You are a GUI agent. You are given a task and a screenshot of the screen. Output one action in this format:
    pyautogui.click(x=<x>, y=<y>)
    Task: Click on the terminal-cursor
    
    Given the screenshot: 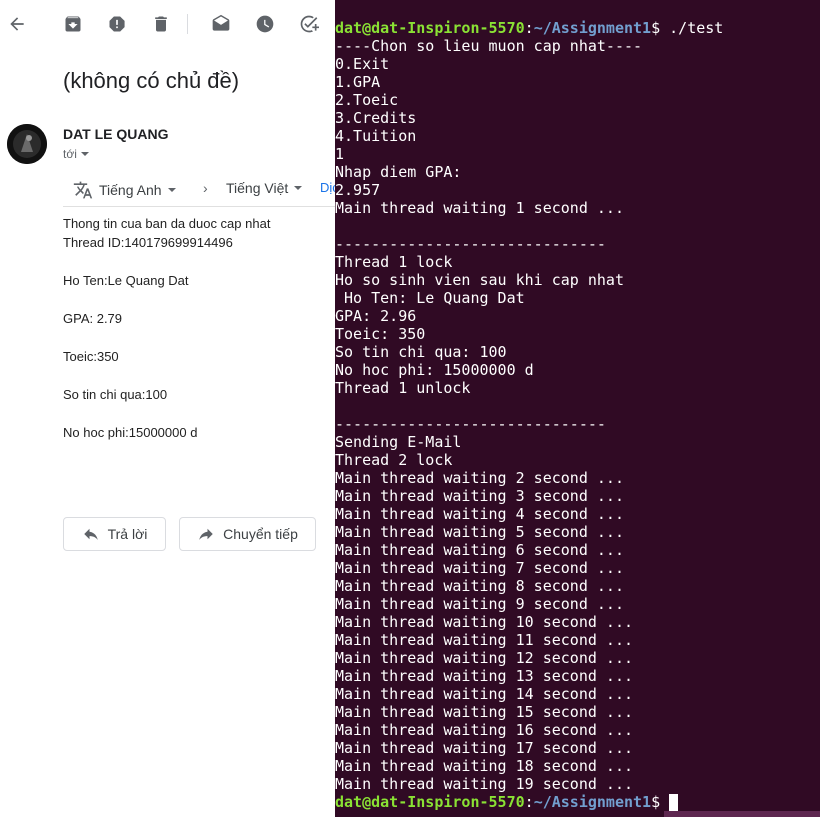 What is the action you would take?
    pyautogui.click(x=674, y=802)
    